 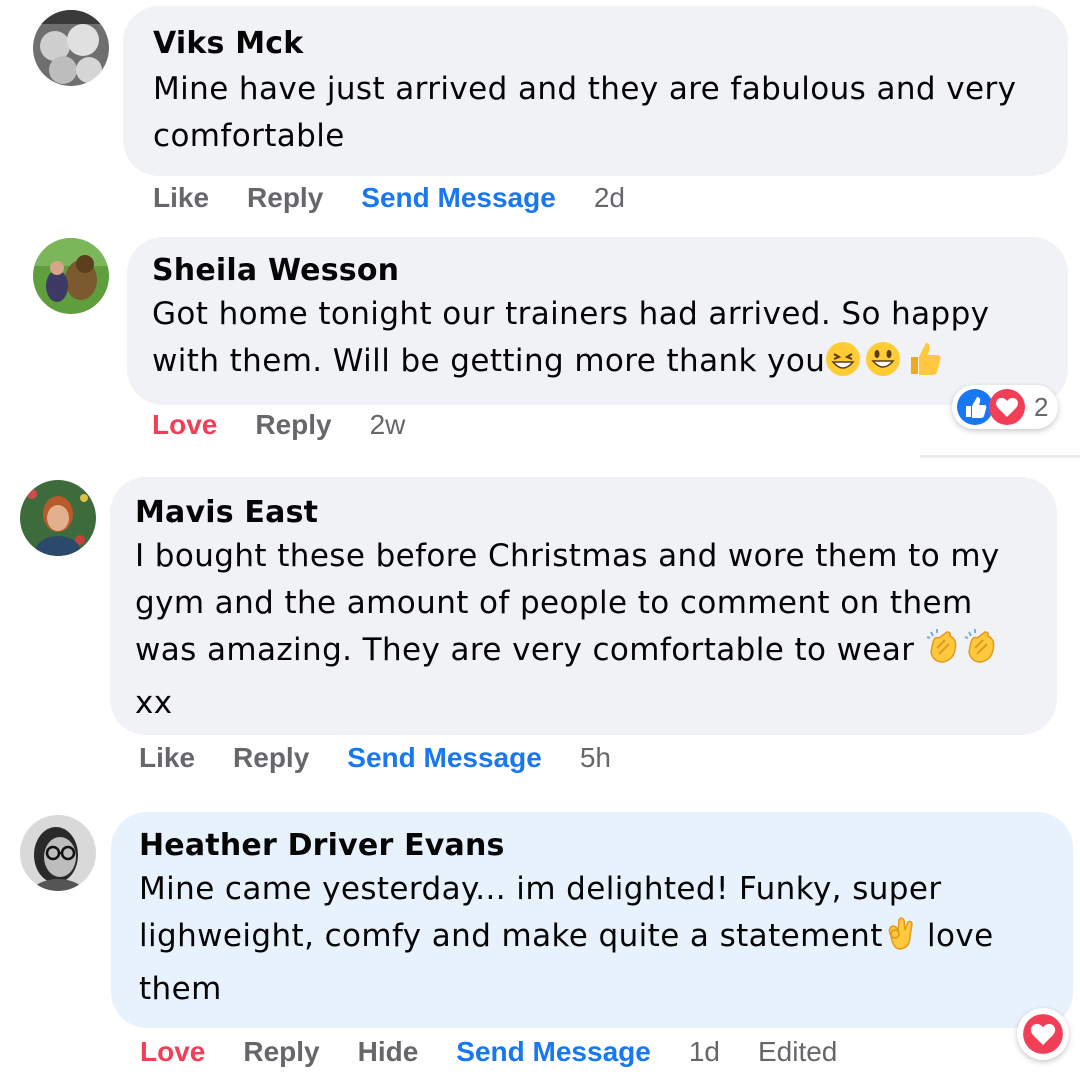 I want to click on reaction-summary: 2, so click(x=1005, y=407).